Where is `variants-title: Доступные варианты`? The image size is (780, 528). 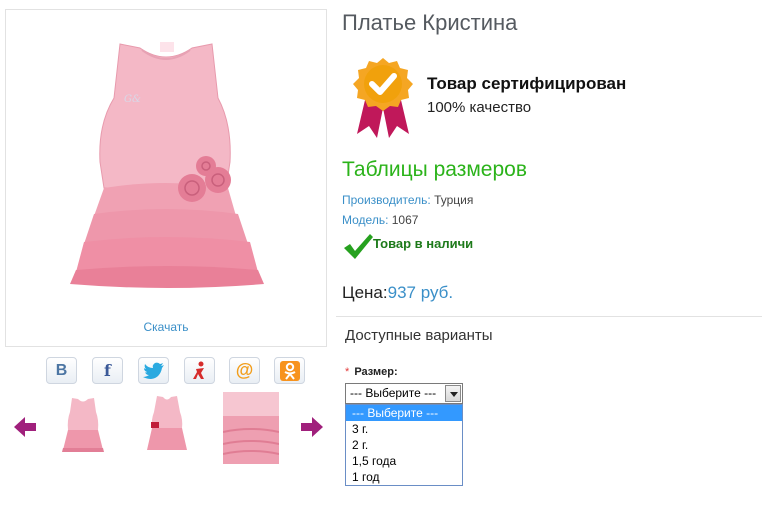 variants-title: Доступные варианты is located at coordinates (419, 335).